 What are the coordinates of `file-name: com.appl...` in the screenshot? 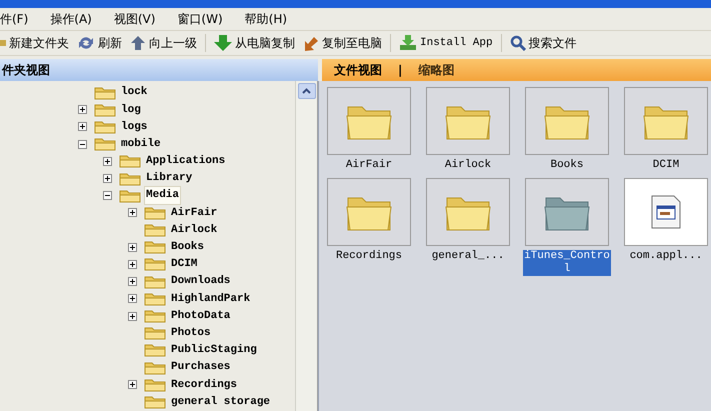 It's located at (666, 256).